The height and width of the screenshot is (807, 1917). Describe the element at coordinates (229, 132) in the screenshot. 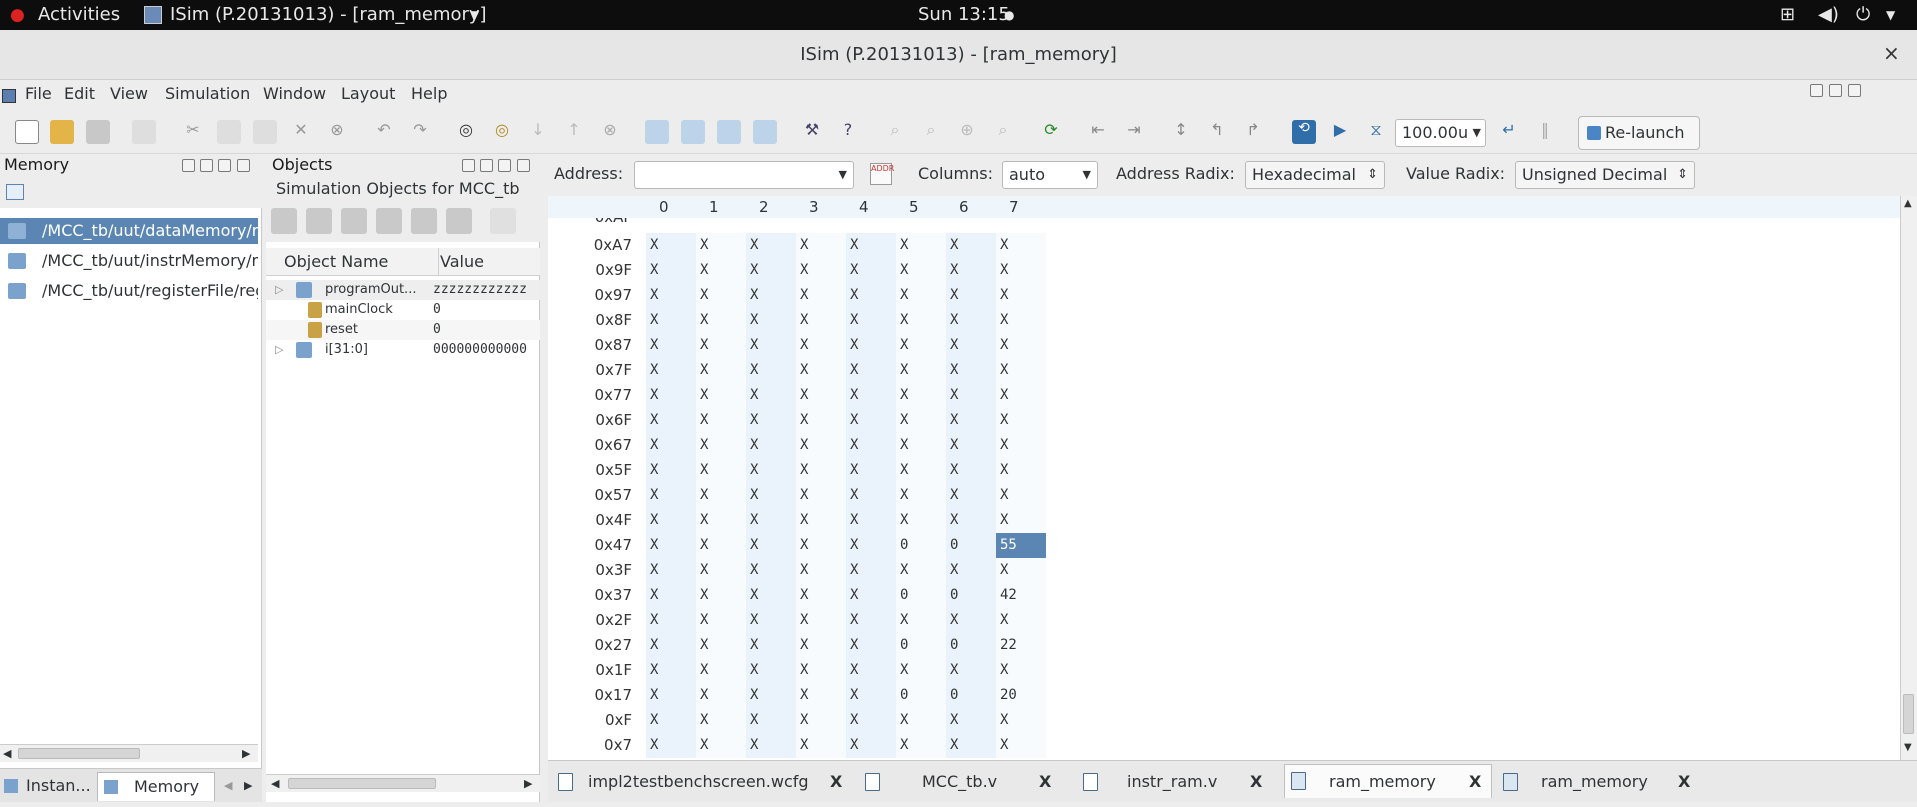

I see `copy-icon` at that location.